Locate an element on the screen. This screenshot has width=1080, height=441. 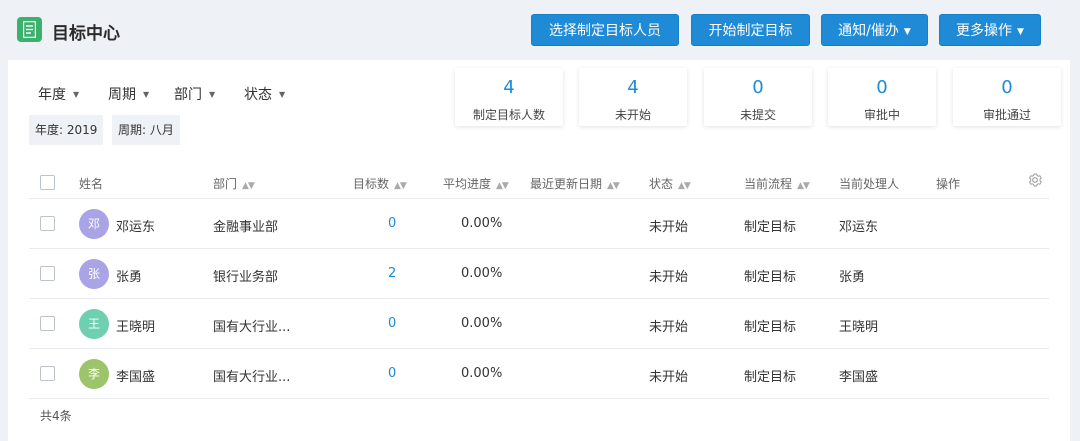
select-goal-people-label: 选择制定目标人员 is located at coordinates (605, 31).